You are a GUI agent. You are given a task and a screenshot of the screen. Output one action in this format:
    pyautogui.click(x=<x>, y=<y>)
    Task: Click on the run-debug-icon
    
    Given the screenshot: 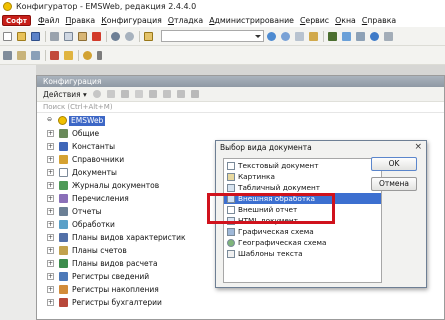 What is the action you would take?
    pyautogui.click(x=68, y=55)
    